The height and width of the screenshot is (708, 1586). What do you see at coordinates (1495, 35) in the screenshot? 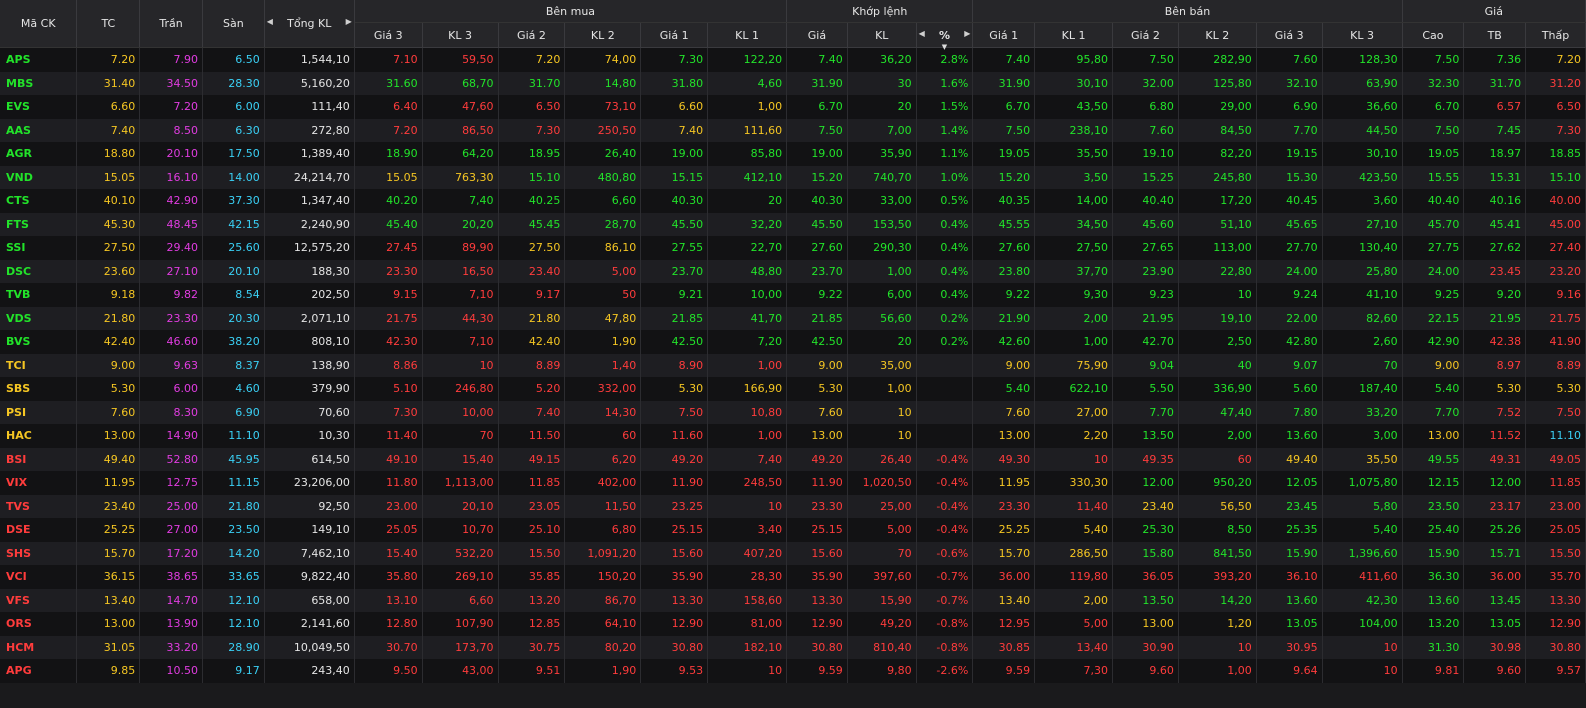
I see `col-average: TB` at bounding box center [1495, 35].